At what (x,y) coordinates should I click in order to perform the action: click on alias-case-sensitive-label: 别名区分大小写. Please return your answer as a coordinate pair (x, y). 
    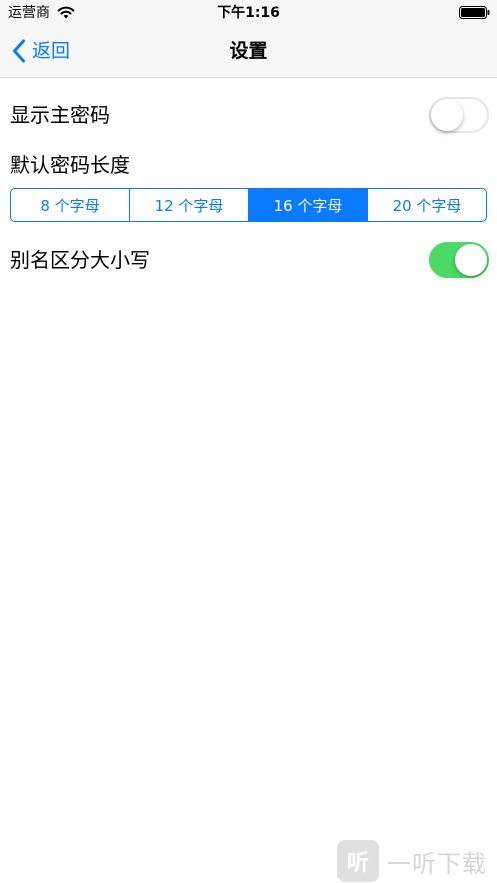
    Looking at the image, I should click on (80, 260).